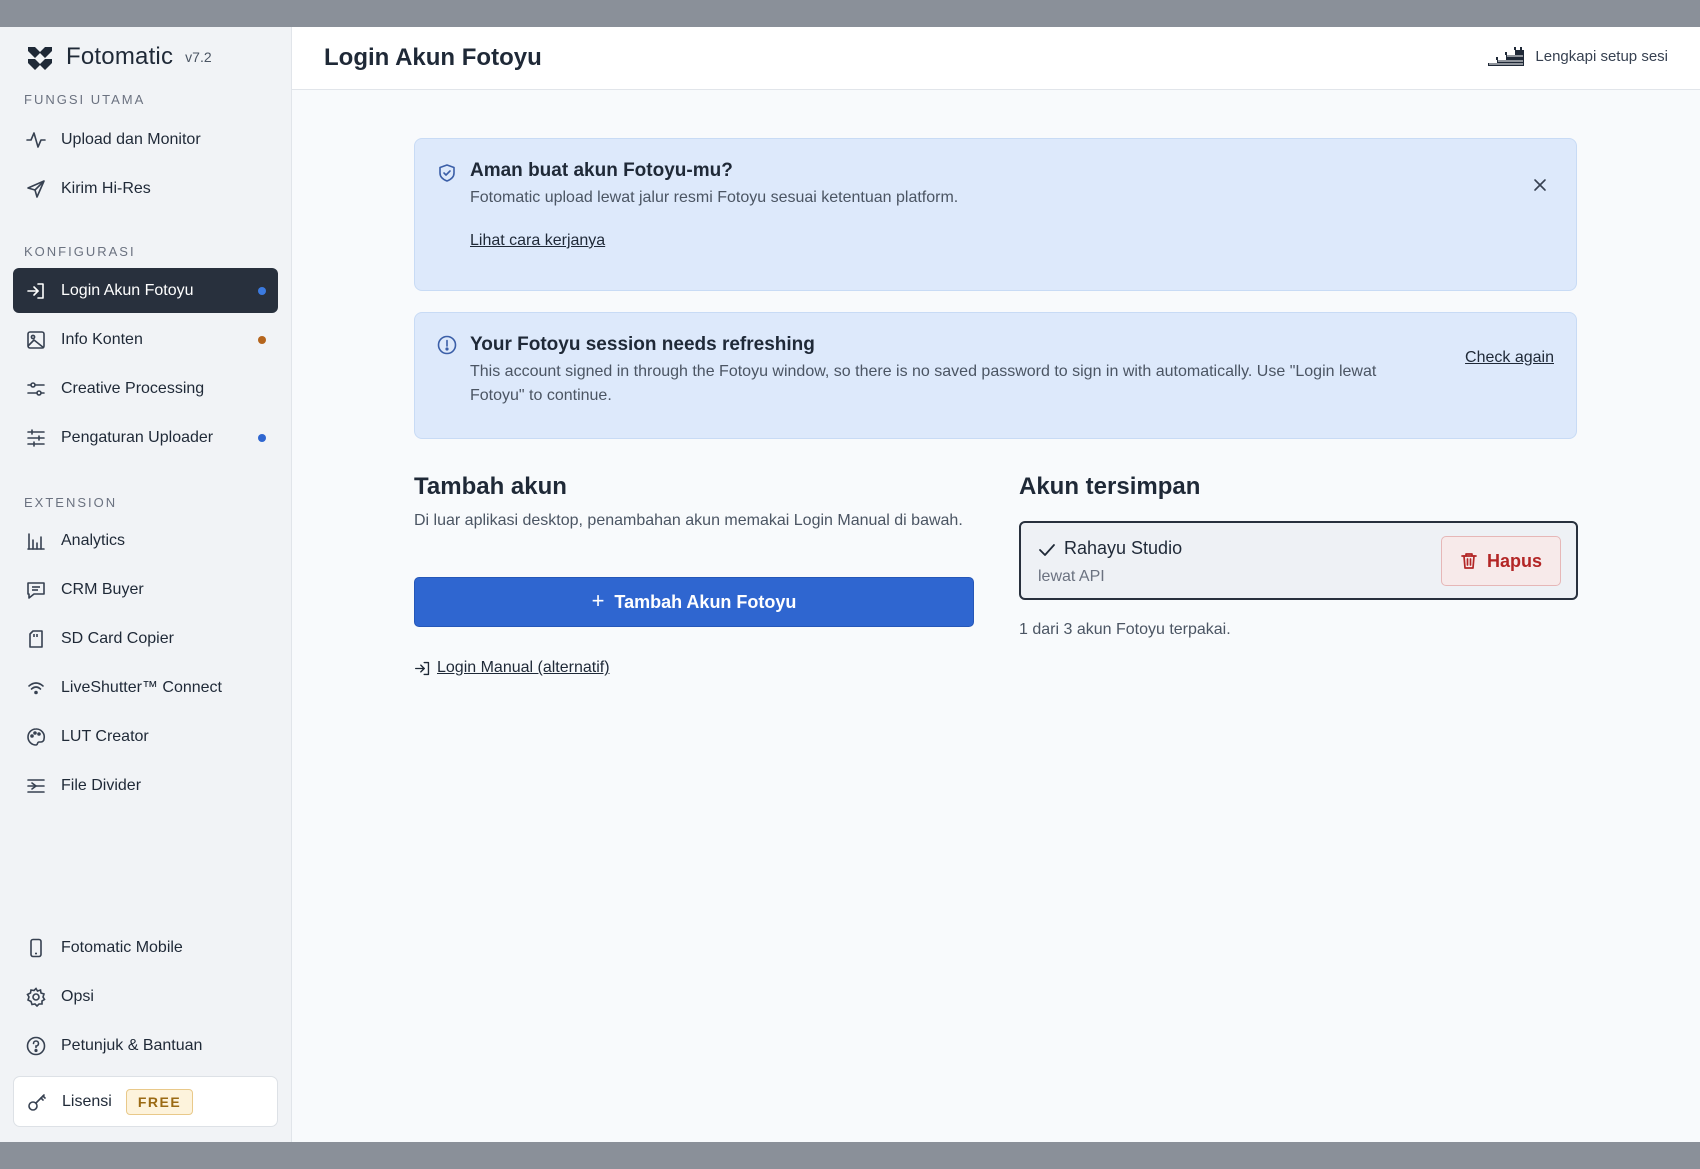  Describe the element at coordinates (36, 948) in the screenshot. I see `smartphone-icon` at that location.